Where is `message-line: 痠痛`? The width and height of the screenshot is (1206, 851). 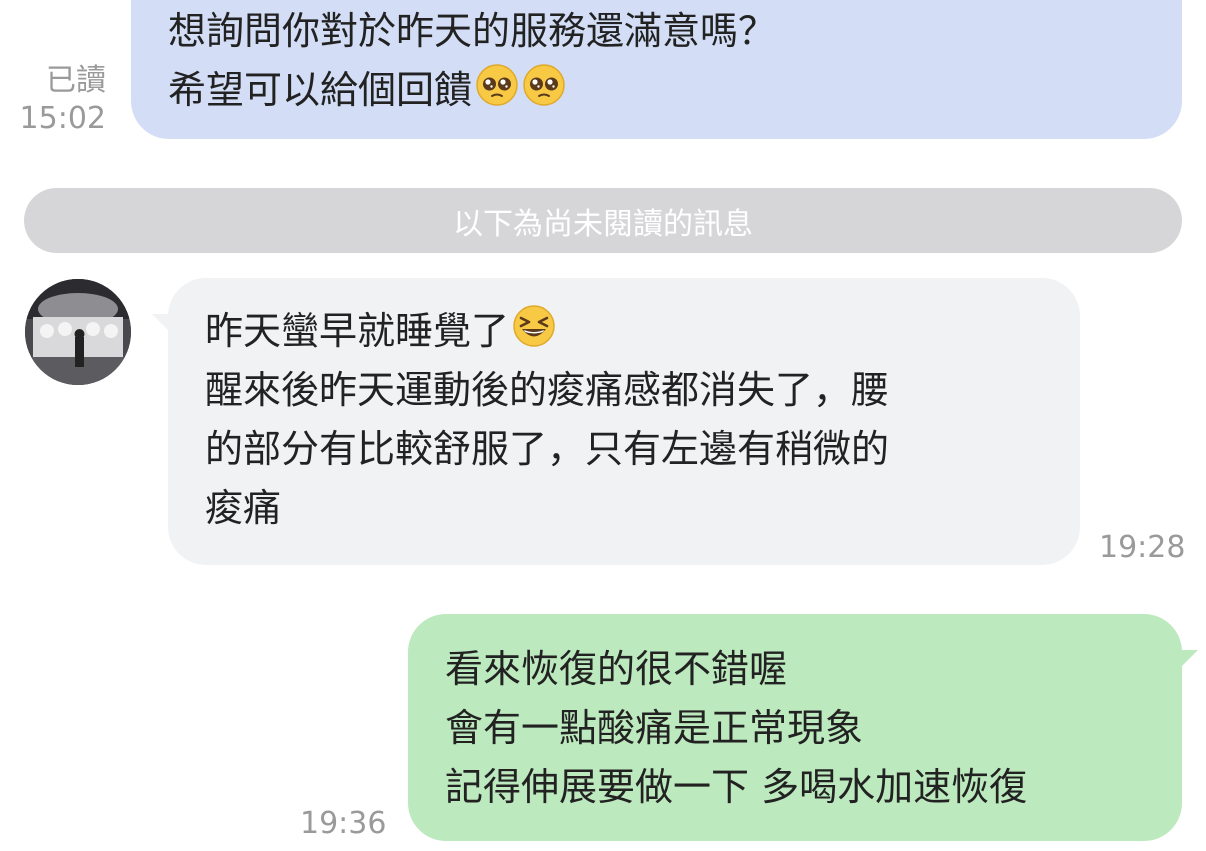
message-line: 痠痛 is located at coordinates (243, 508).